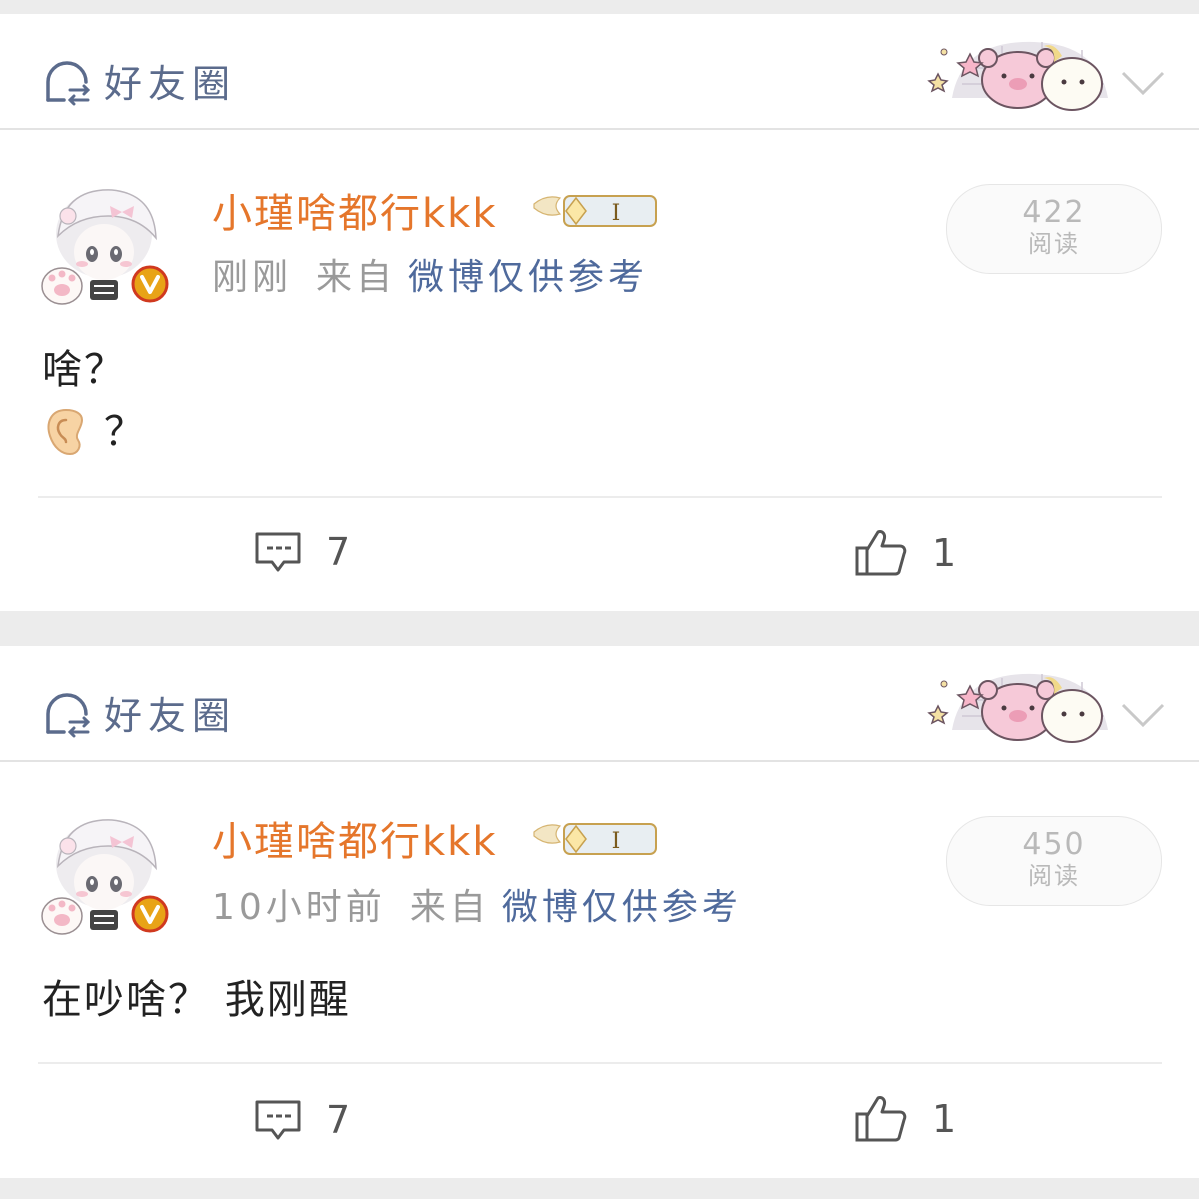  Describe the element at coordinates (125, 432) in the screenshot. I see `post-text-suffix: ？` at that location.